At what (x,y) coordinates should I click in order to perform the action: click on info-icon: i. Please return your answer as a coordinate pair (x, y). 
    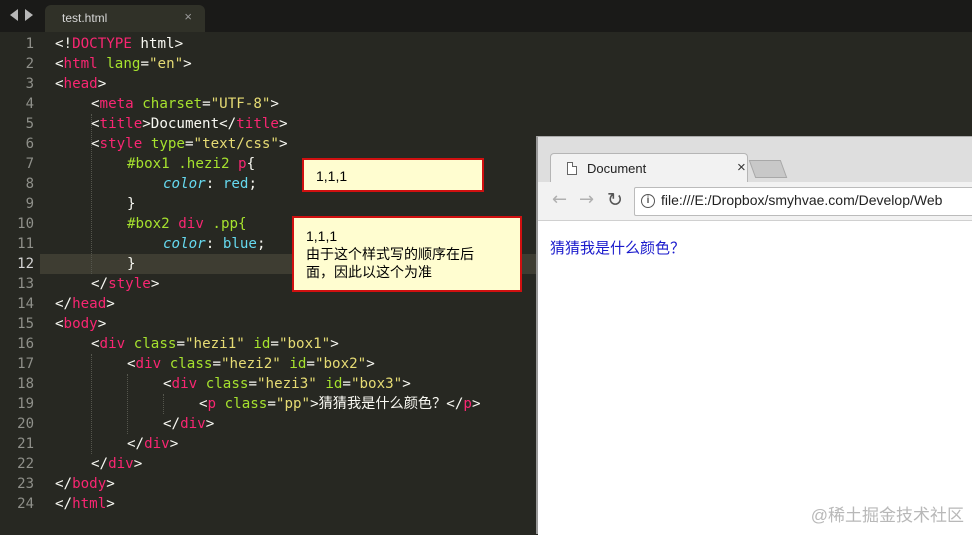
    Looking at the image, I should click on (648, 201).